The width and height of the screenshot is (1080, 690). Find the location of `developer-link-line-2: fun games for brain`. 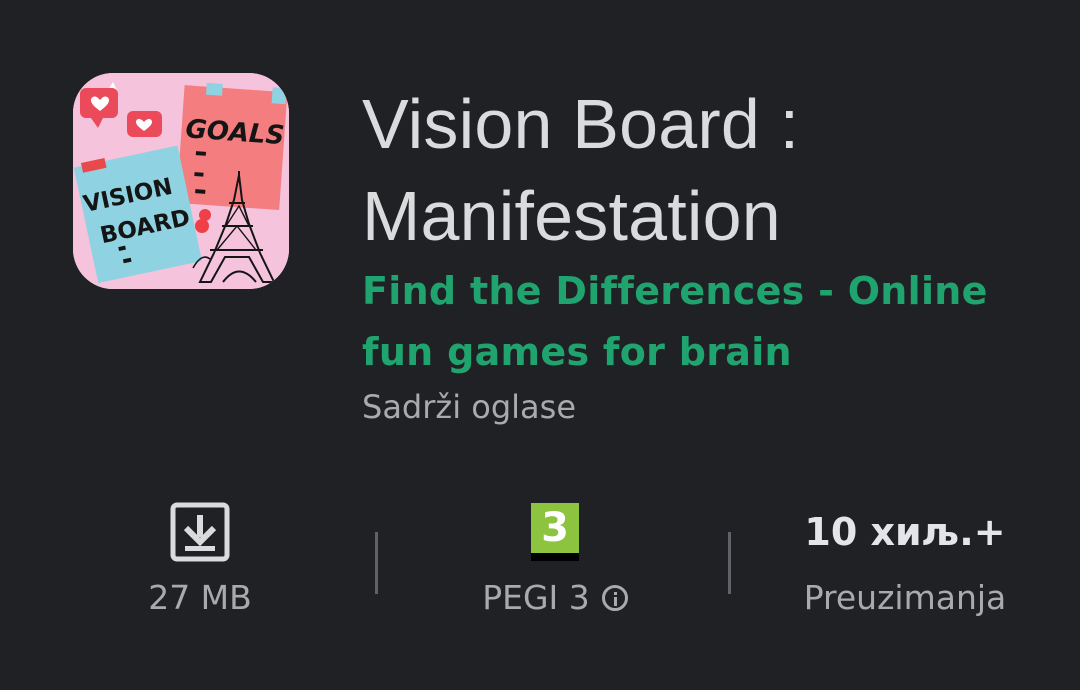

developer-link-line-2: fun games for brain is located at coordinates (712, 352).